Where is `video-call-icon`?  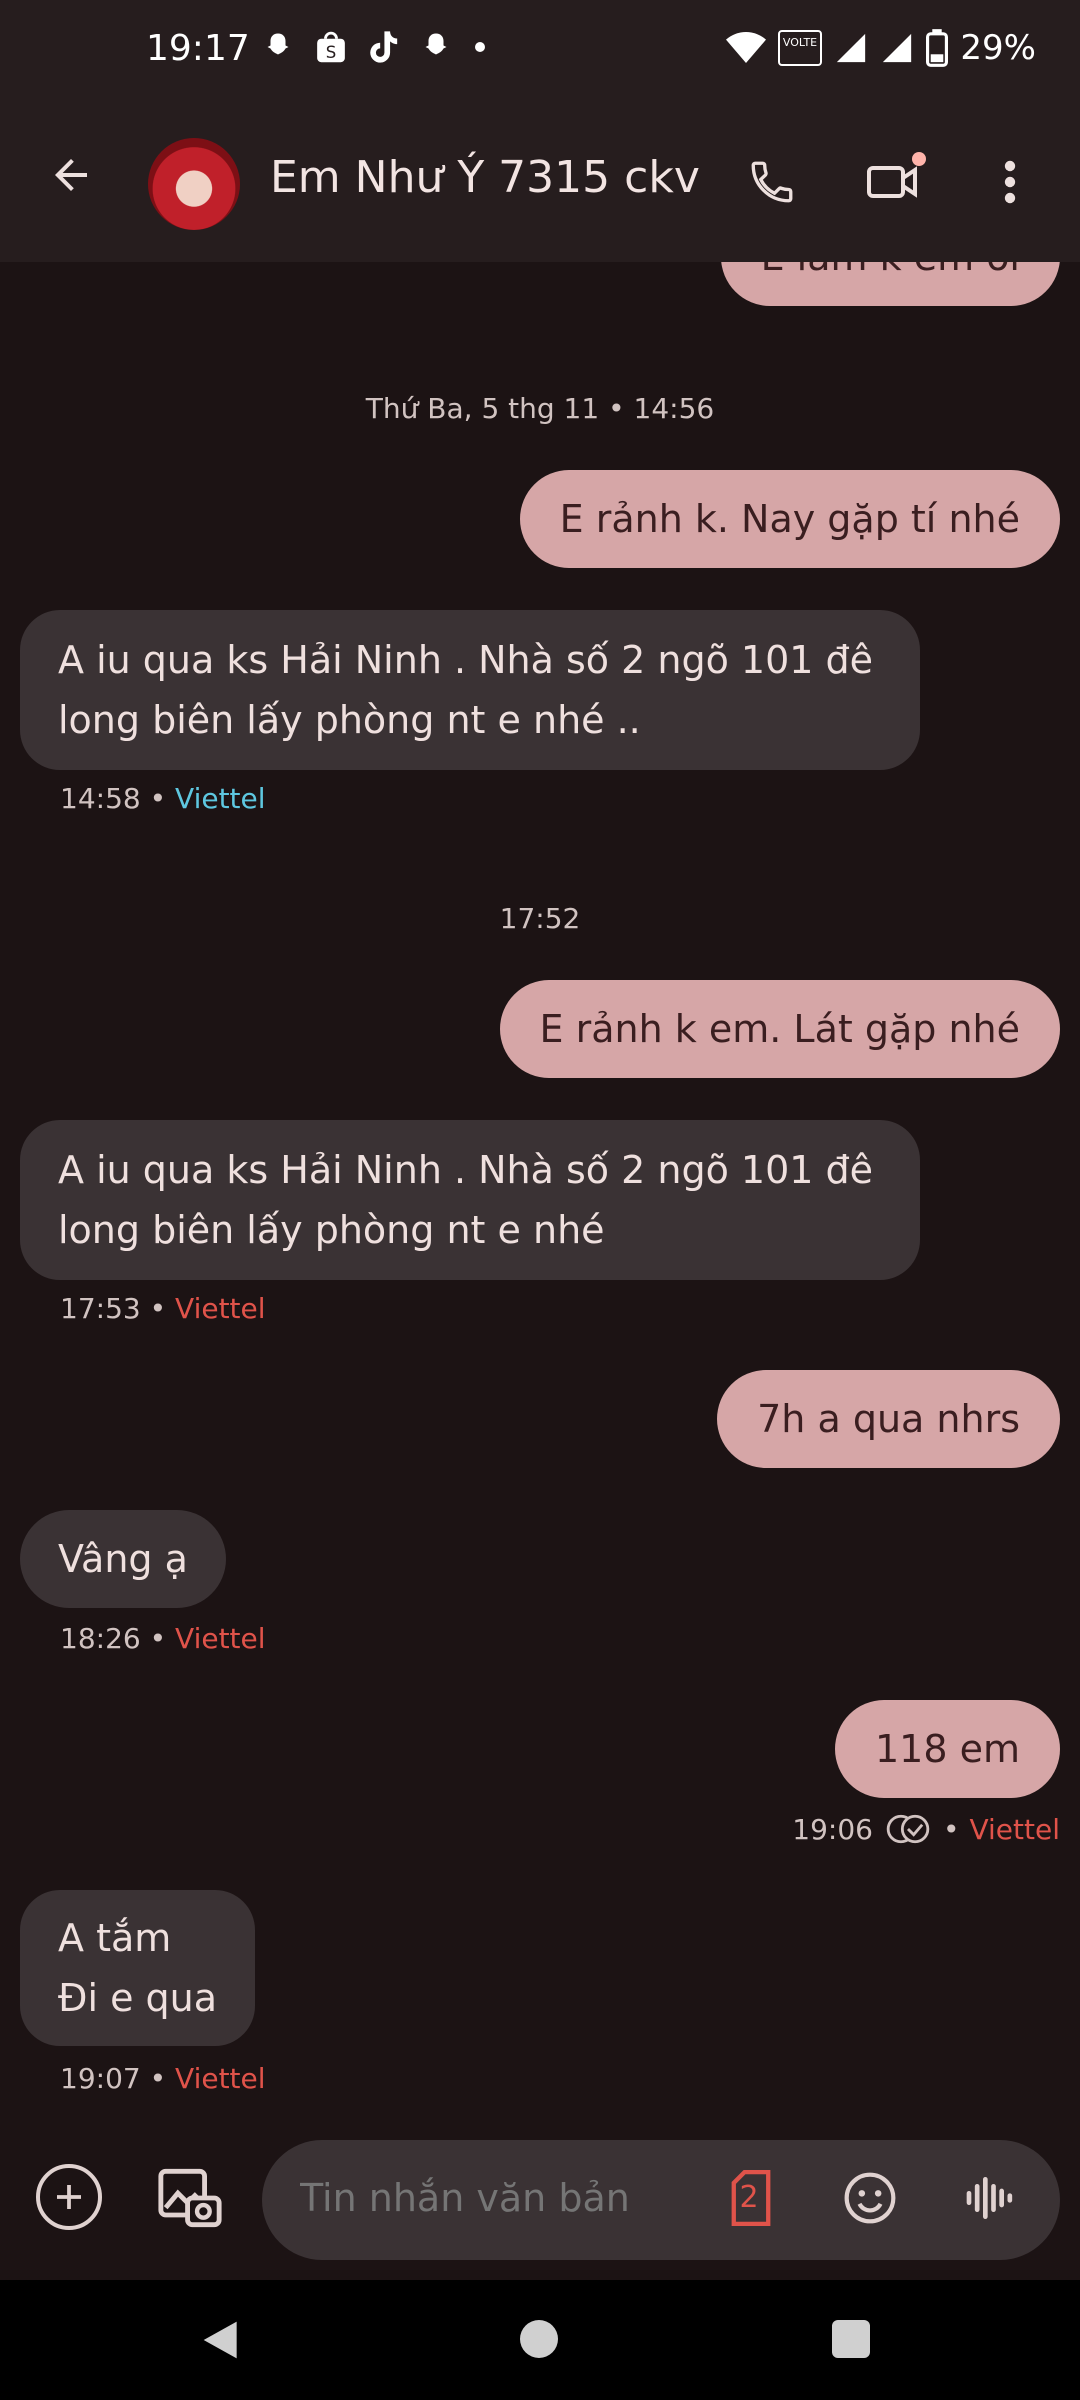
video-call-icon is located at coordinates (892, 182).